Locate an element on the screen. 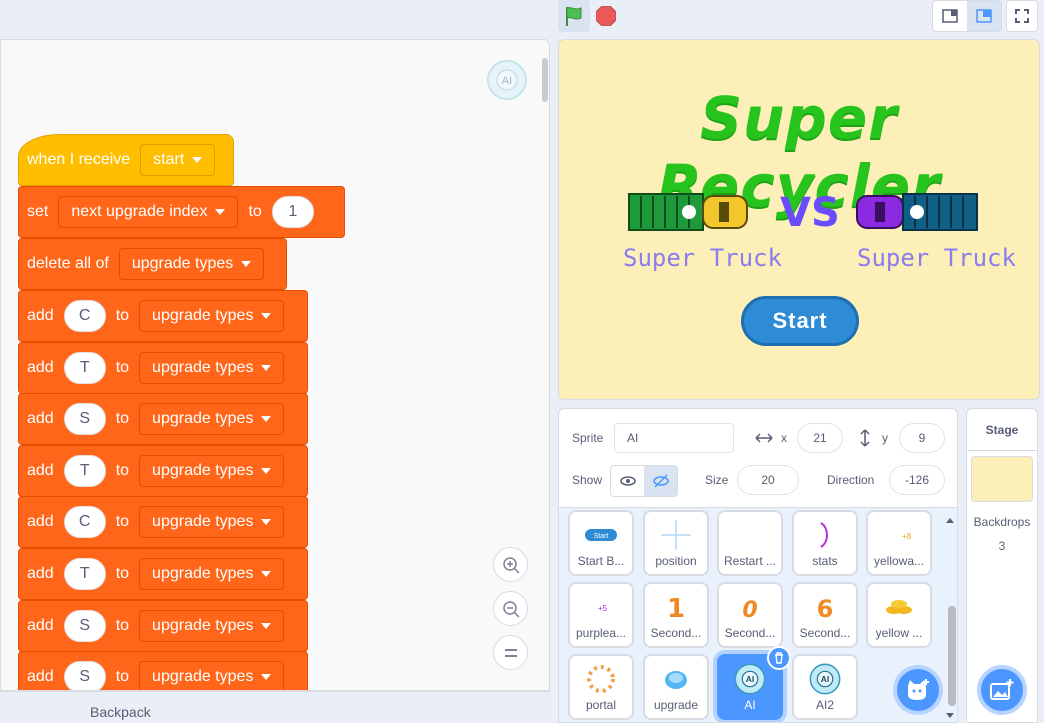 Image resolution: width=1044 pixels, height=723 pixels. eye-icon is located at coordinates (627, 481).